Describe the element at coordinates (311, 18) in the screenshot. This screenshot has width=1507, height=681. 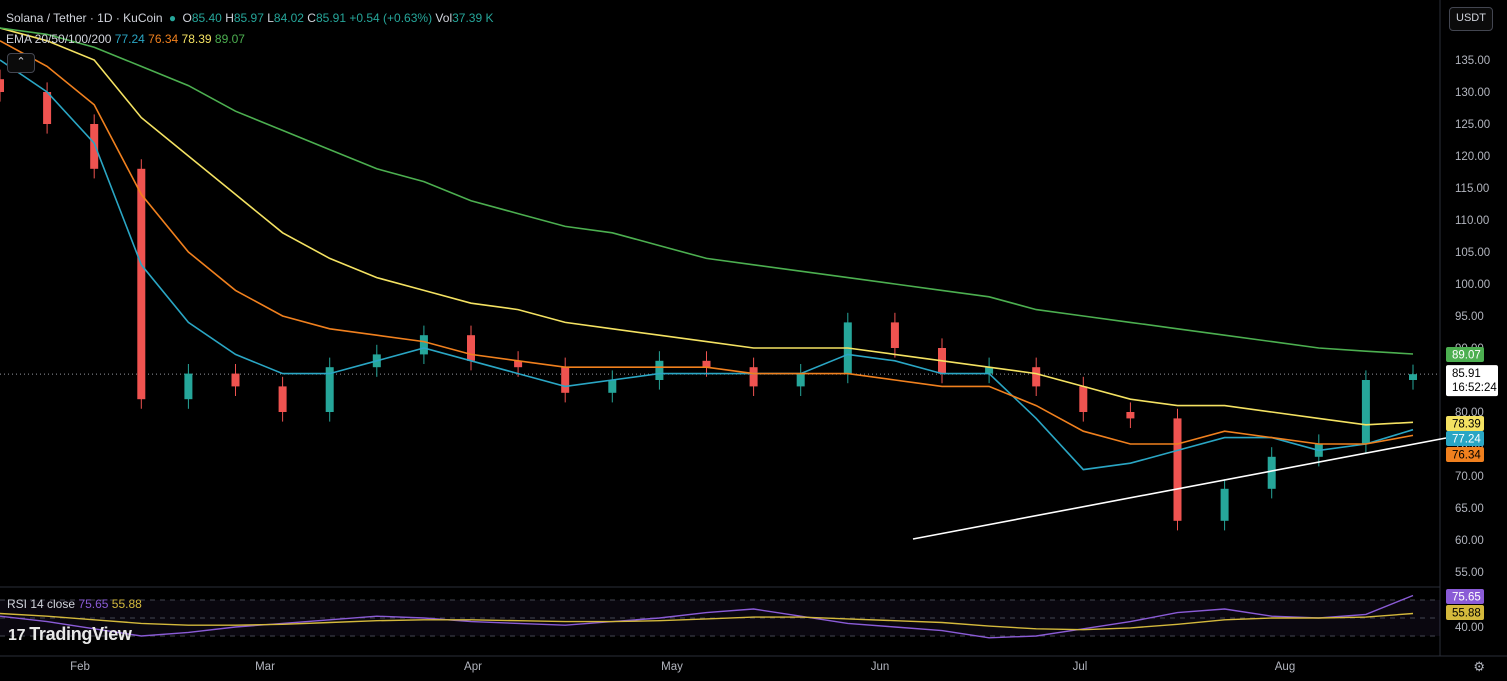
I see `ohlc-close-label: C` at that location.